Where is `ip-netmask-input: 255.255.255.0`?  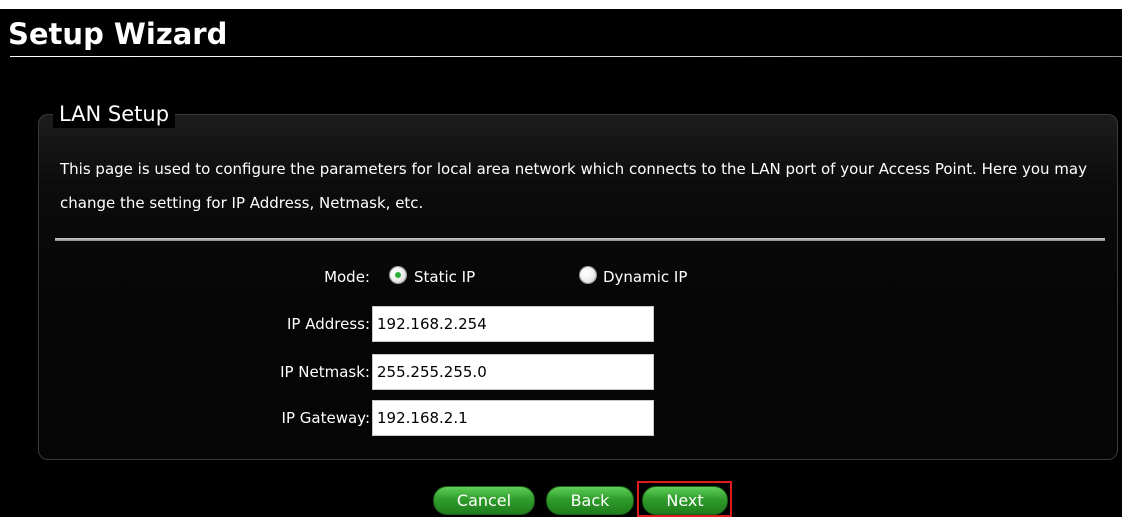 ip-netmask-input: 255.255.255.0 is located at coordinates (513, 372).